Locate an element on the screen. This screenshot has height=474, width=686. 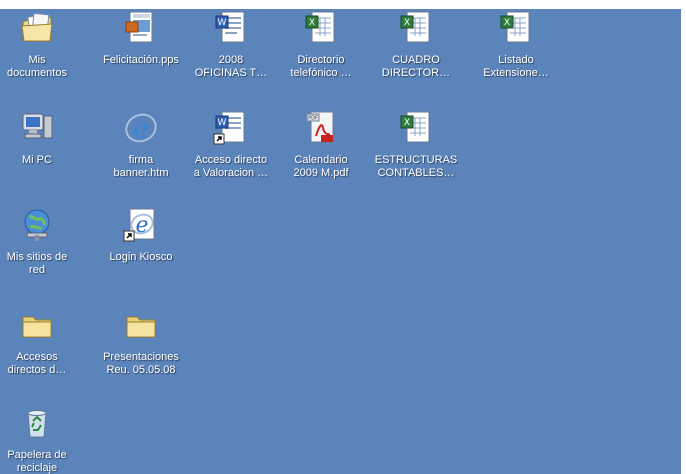
desktop-icon-login-kiosco: e Login Kiosco is located at coordinates (141, 234).